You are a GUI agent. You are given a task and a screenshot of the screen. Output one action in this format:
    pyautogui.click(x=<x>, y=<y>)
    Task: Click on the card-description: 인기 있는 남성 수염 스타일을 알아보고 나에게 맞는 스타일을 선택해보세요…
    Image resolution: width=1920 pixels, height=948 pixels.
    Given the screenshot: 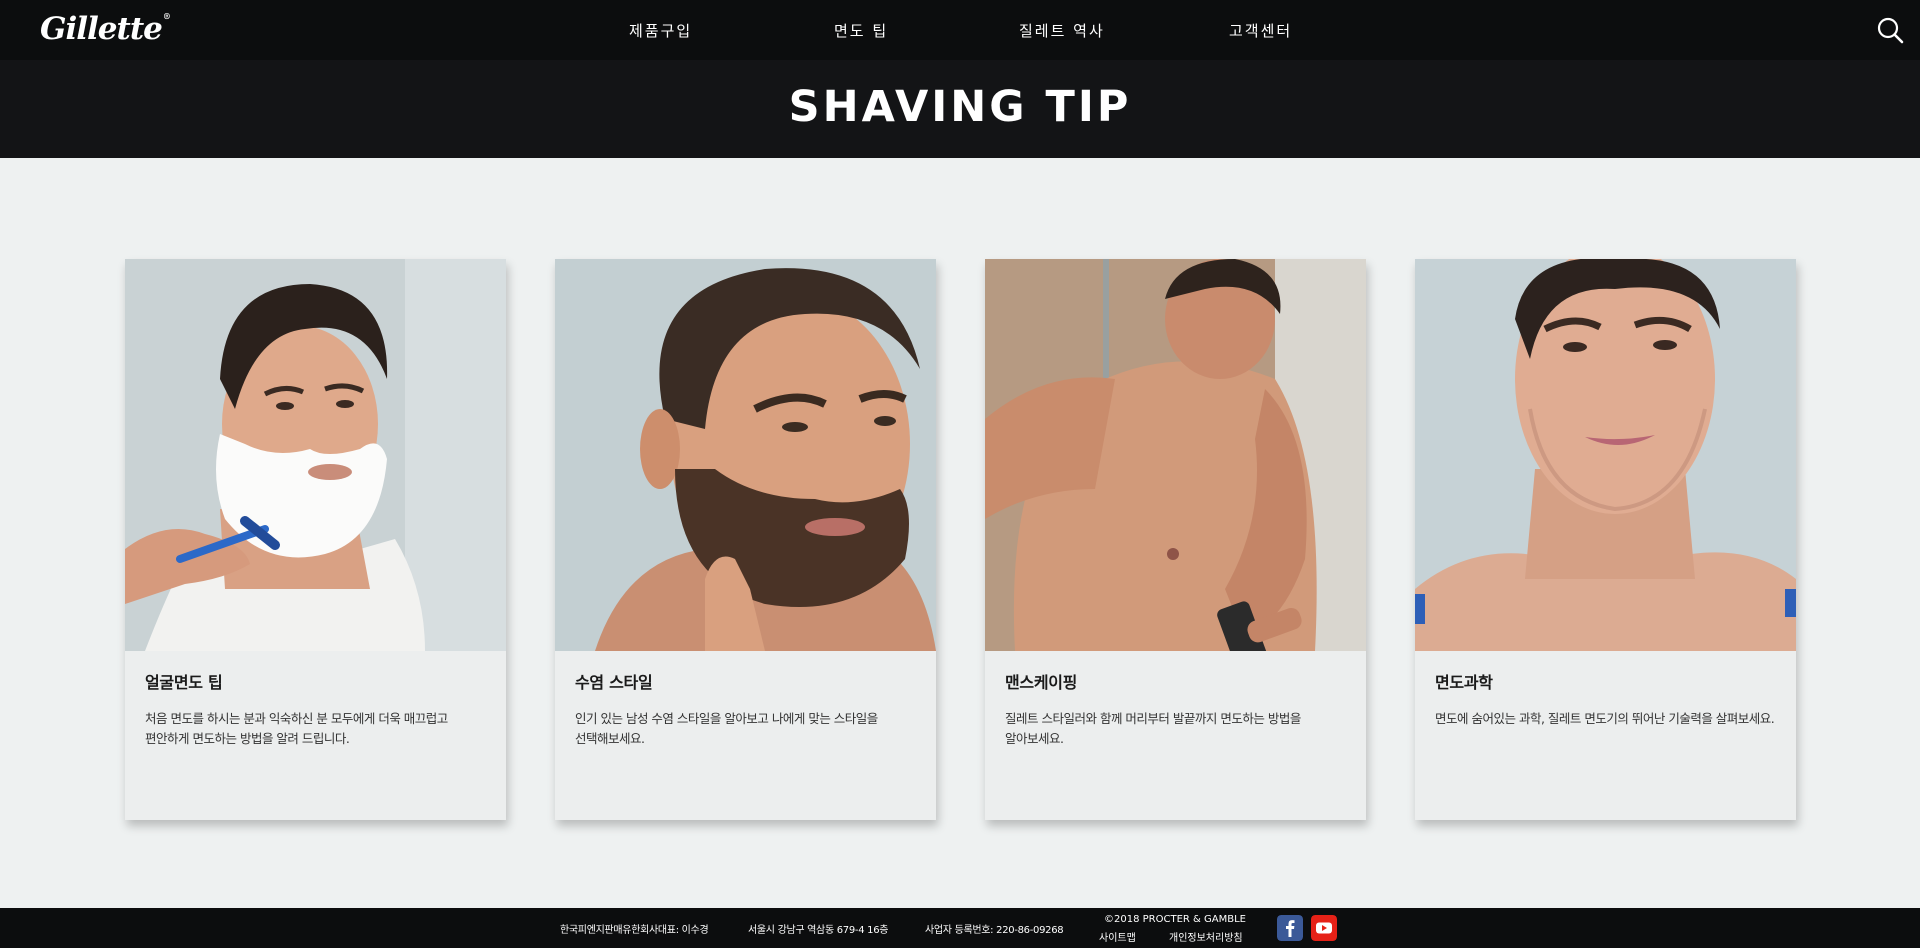 What is the action you would take?
    pyautogui.click(x=726, y=728)
    